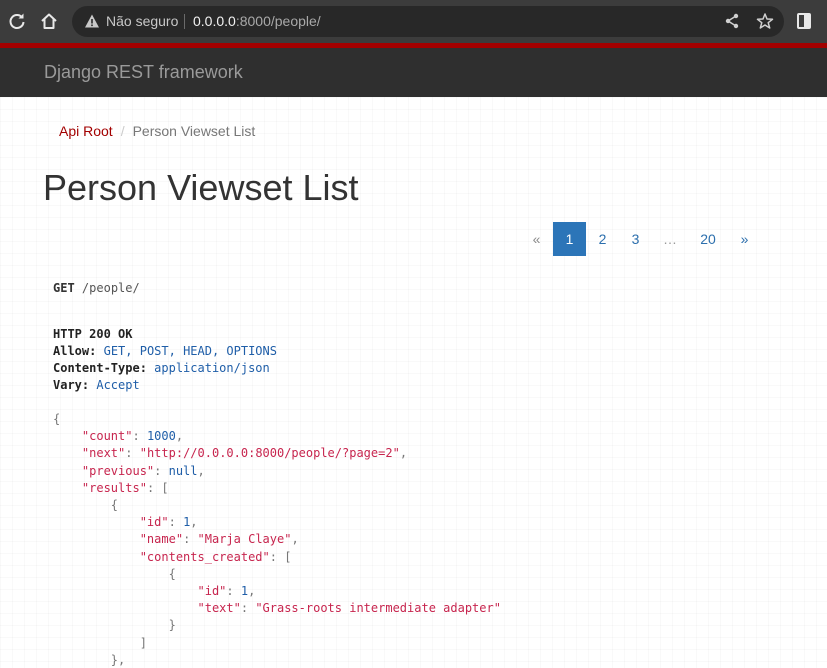 The height and width of the screenshot is (668, 827). I want to click on request-line: GET /people/, so click(96, 288).